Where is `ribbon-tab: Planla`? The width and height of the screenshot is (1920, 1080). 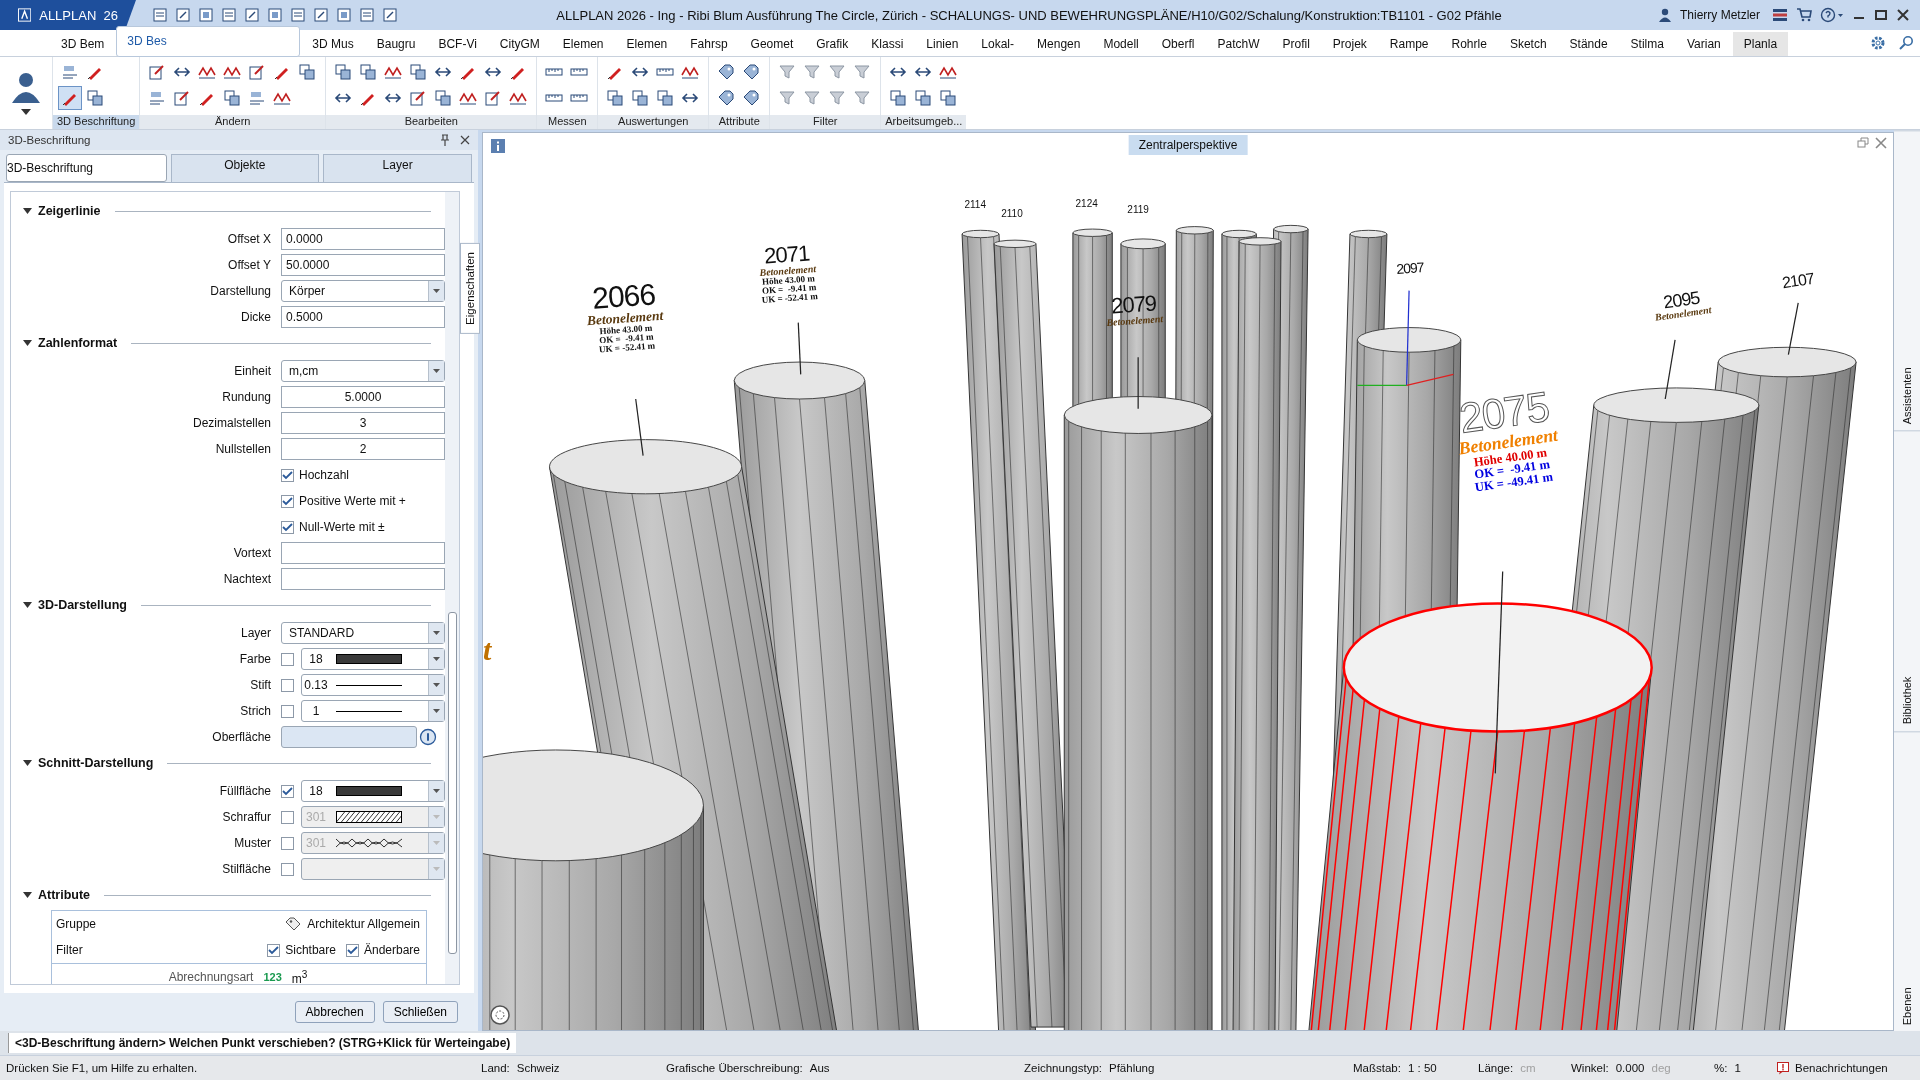
ribbon-tab: Planla is located at coordinates (1760, 44).